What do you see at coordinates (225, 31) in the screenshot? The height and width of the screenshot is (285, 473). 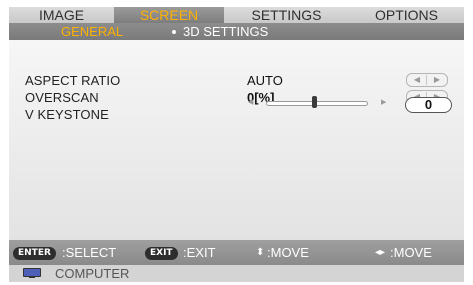 I see `subtab-3d-settings: 3D SETTINGS` at bounding box center [225, 31].